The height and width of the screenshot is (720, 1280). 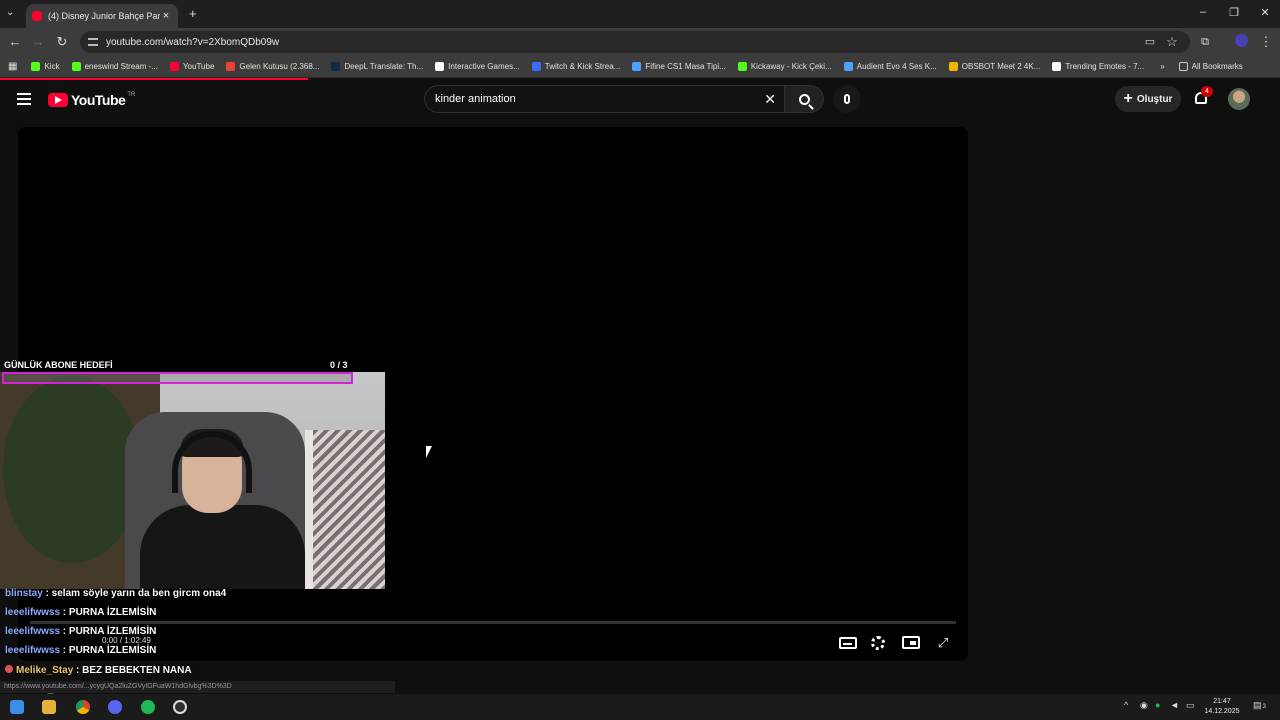 I want to click on all-bookmarks: All Bookmarks, so click(x=1210, y=66).